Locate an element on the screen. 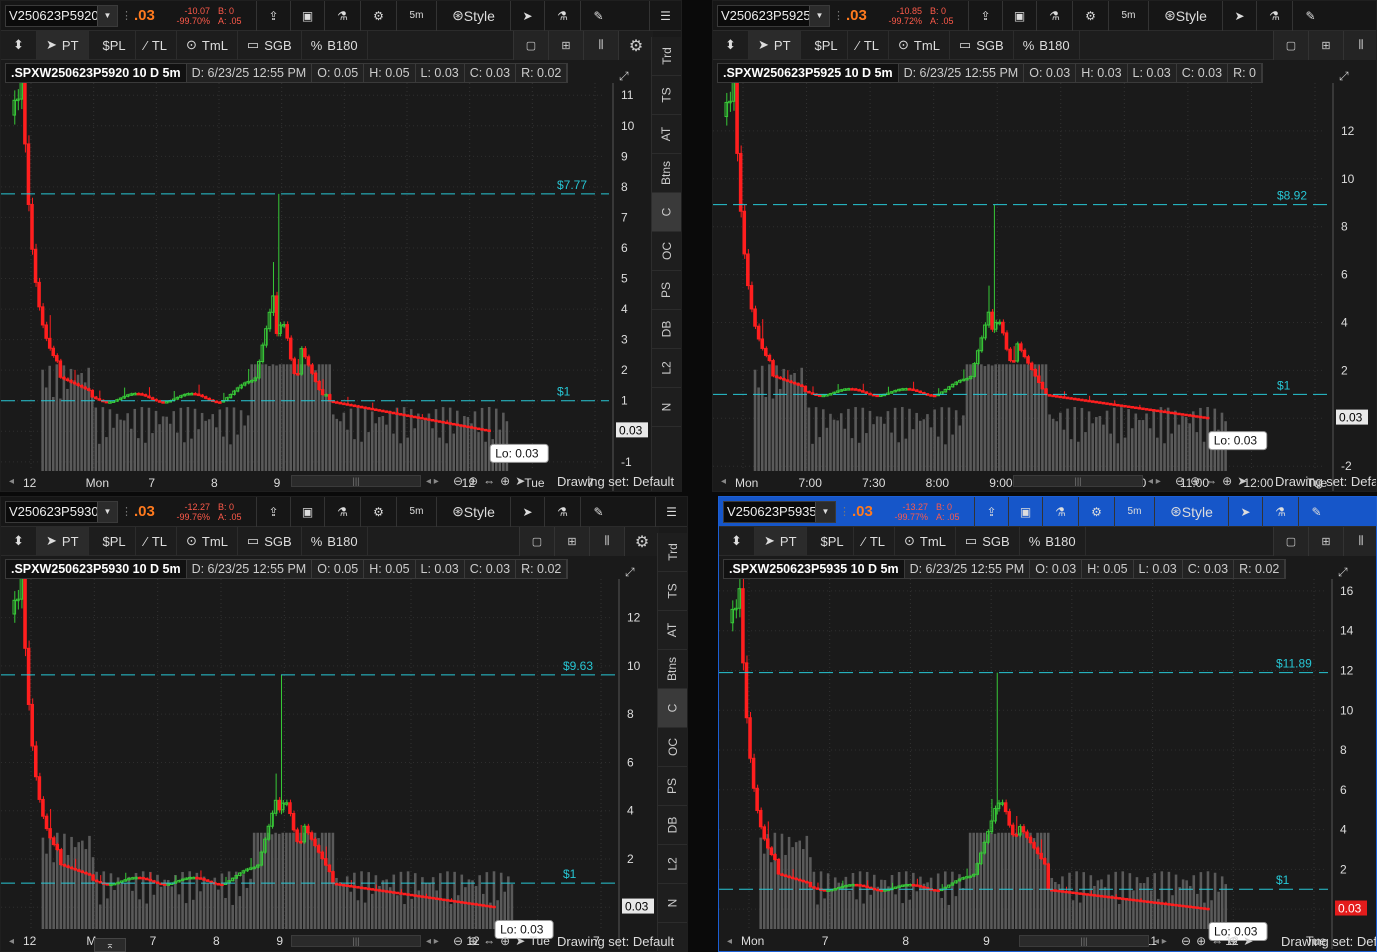  symbol-input: V250623P5920 ▼ is located at coordinates (61, 15).